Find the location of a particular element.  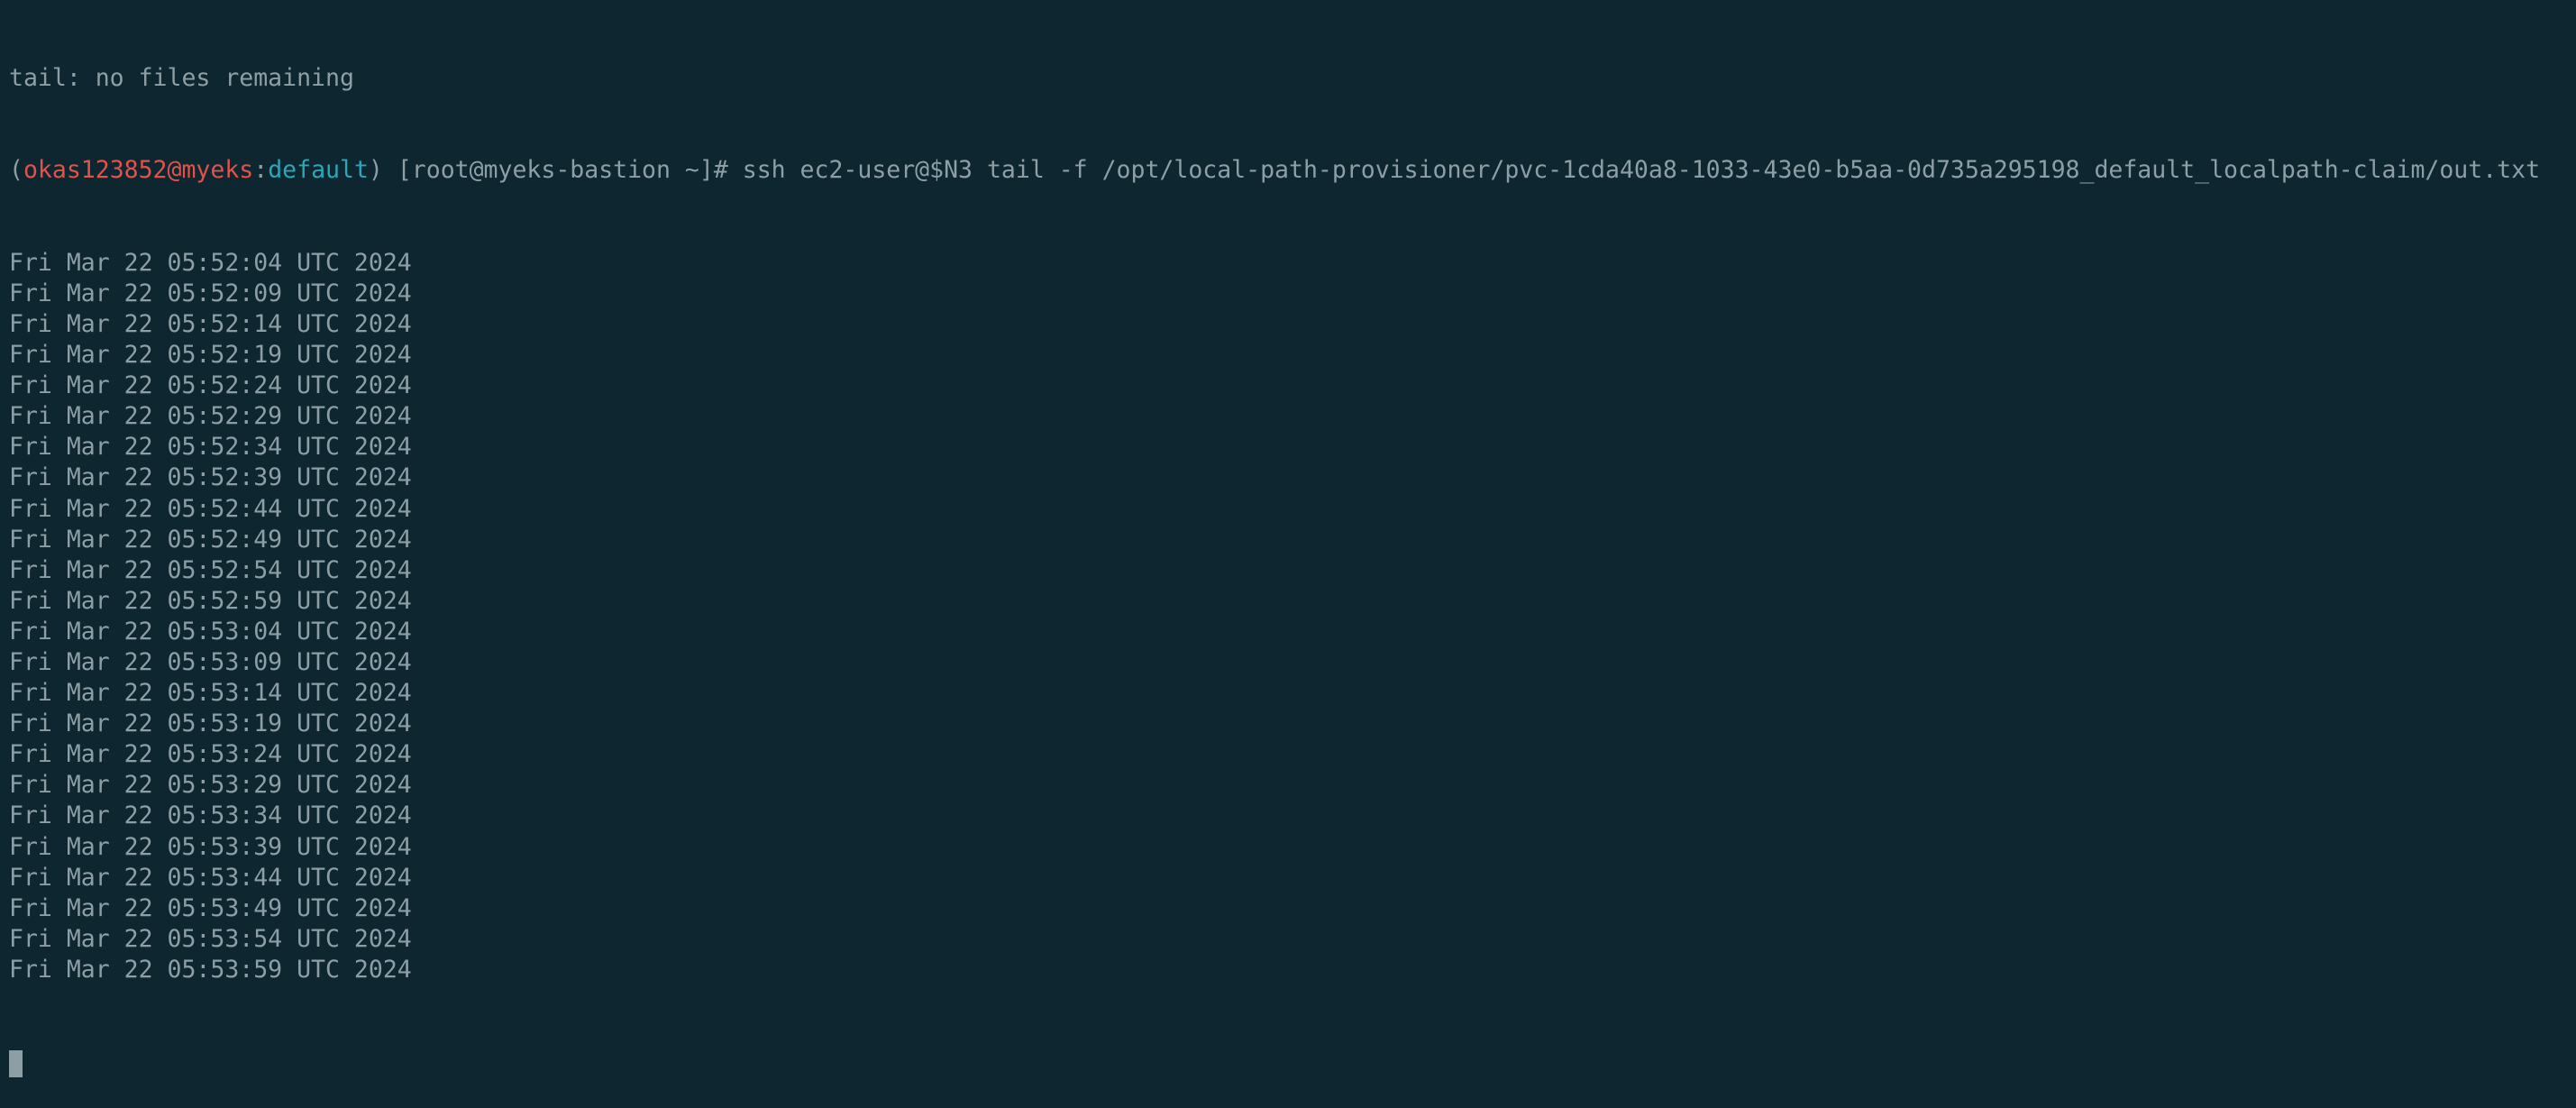

prompt-namespace: default is located at coordinates (318, 170).